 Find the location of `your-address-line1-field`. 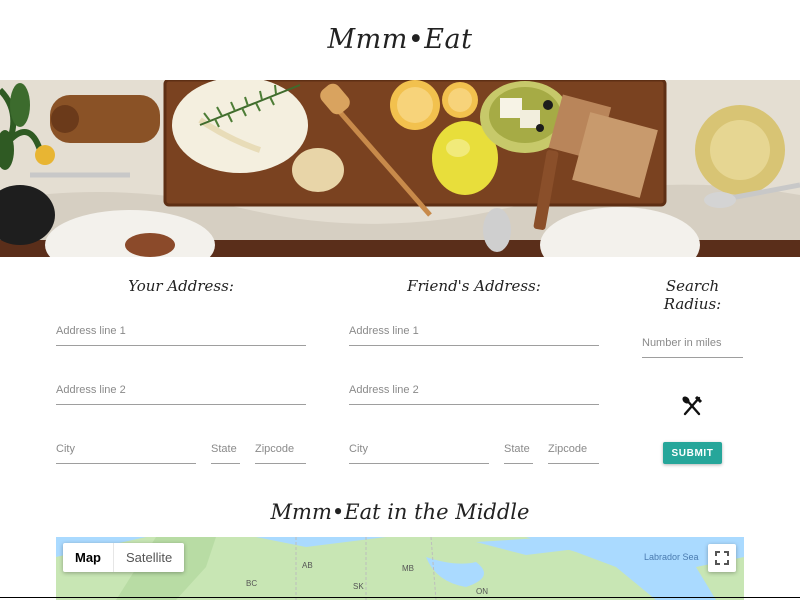

your-address-line1-field is located at coordinates (181, 331).